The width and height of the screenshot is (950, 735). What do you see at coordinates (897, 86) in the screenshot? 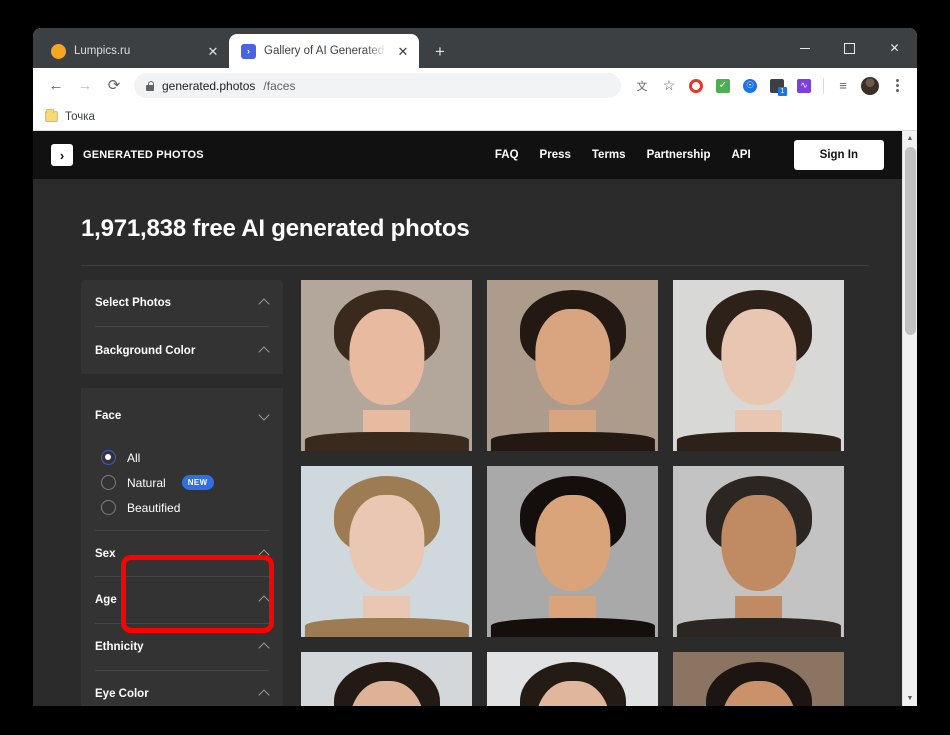
I see `chrome-menu-icon` at bounding box center [897, 86].